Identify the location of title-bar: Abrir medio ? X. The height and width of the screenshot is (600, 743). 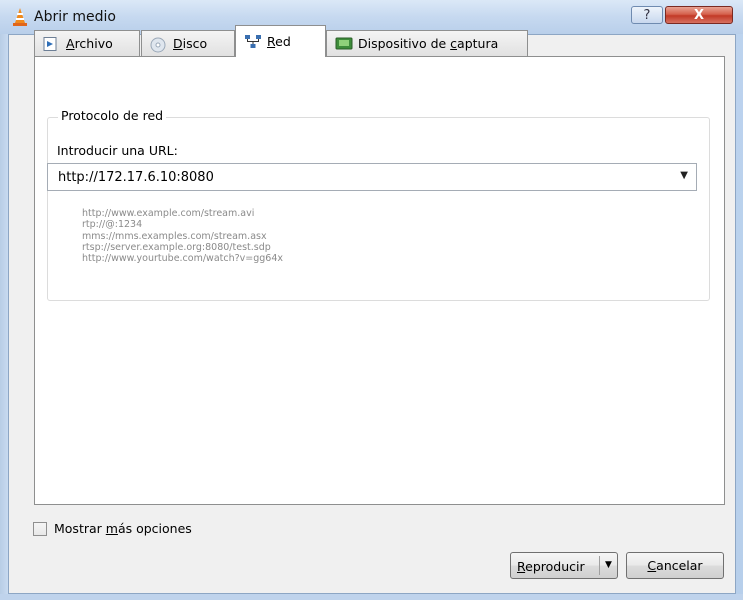
(371, 17).